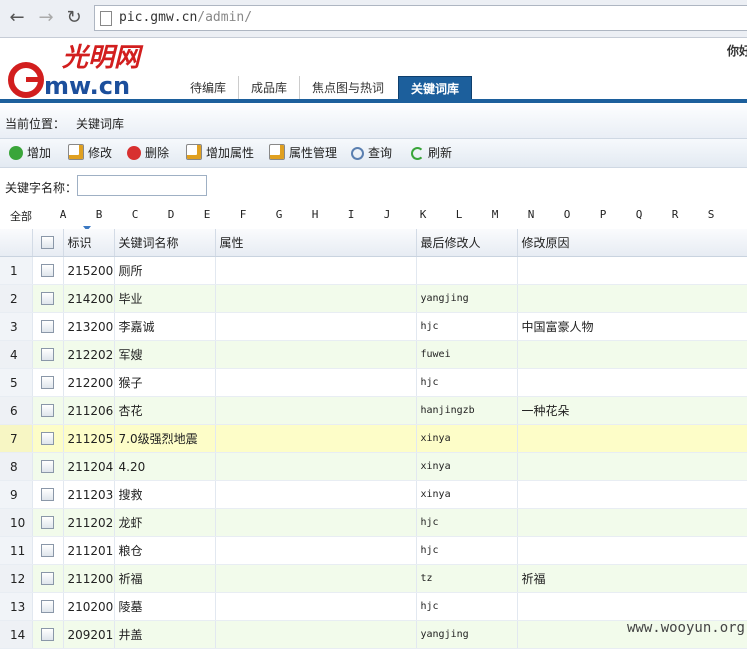 This screenshot has height=649, width=747. Describe the element at coordinates (531, 214) in the screenshot. I see `letter-filter-n: N` at that location.